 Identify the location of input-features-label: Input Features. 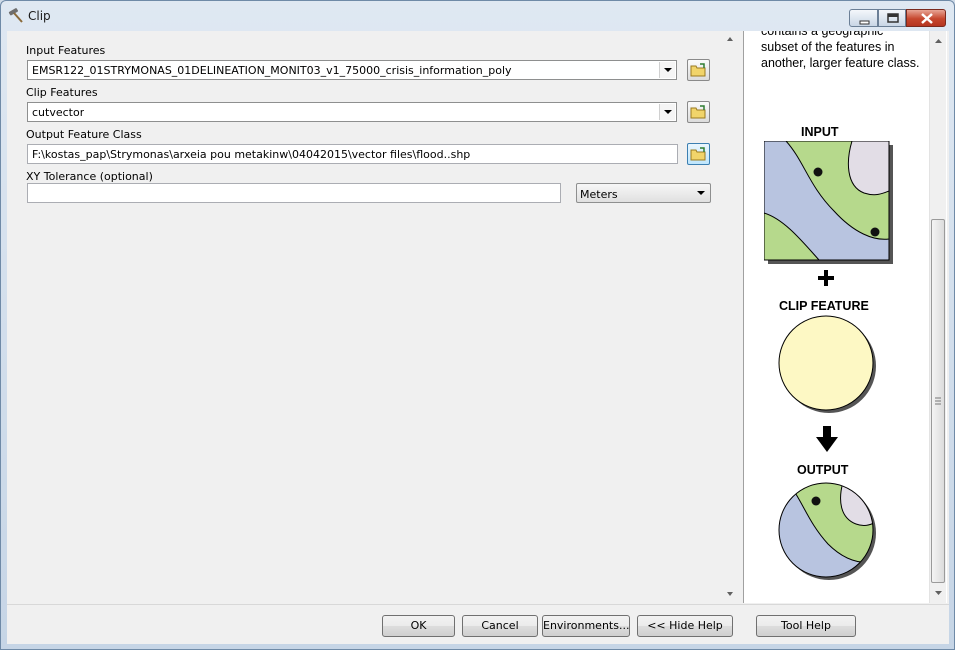
(66, 50).